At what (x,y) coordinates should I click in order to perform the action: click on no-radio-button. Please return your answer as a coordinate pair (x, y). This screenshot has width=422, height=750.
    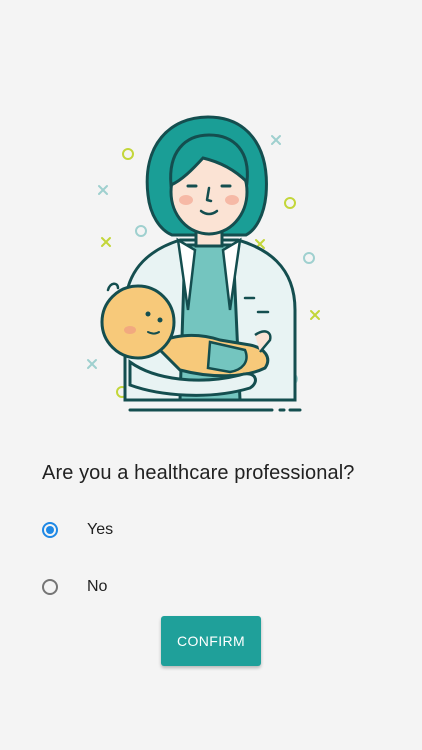
    Looking at the image, I should click on (50, 587).